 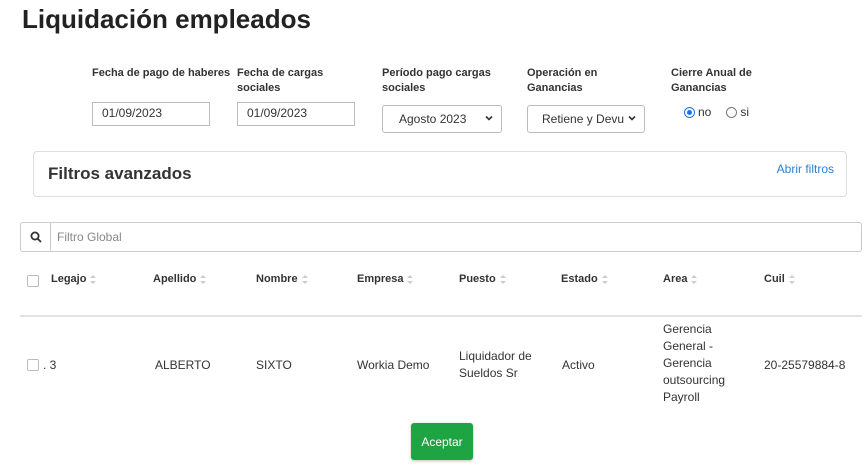 I want to click on column-label: Cuil, so click(x=774, y=279).